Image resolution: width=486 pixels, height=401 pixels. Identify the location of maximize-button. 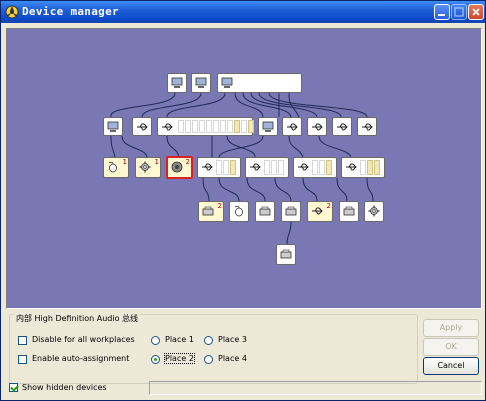
(459, 12).